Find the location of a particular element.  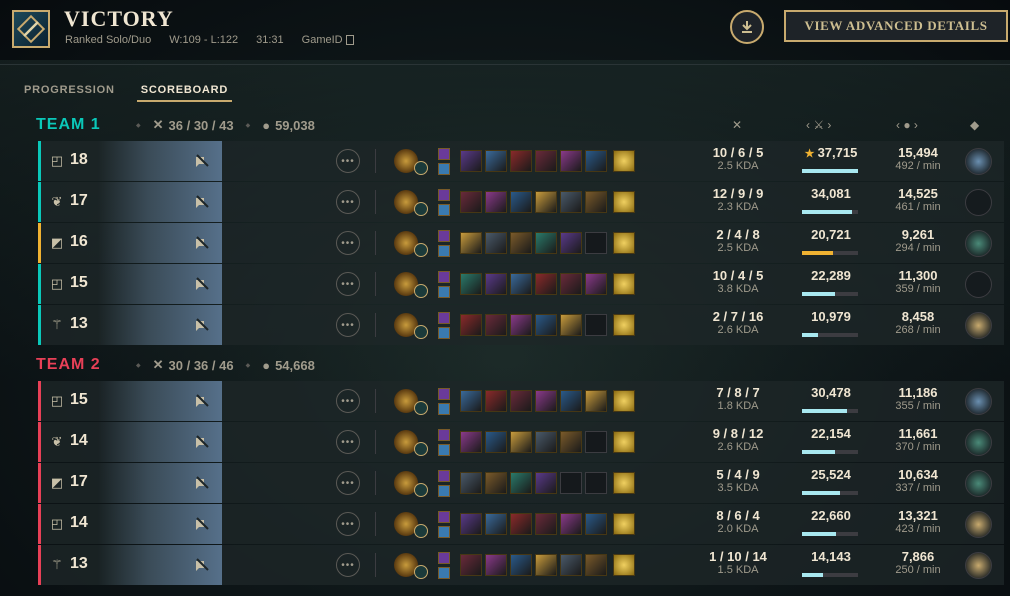

kda-cell: 1 / 10 / 14 1.5 KDA is located at coordinates (738, 562).